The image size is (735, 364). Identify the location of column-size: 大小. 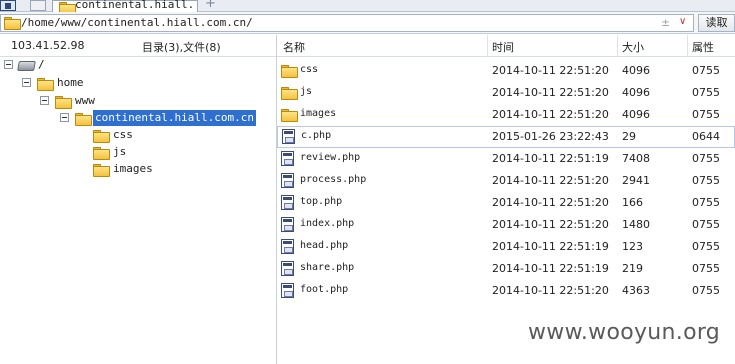
(633, 47).